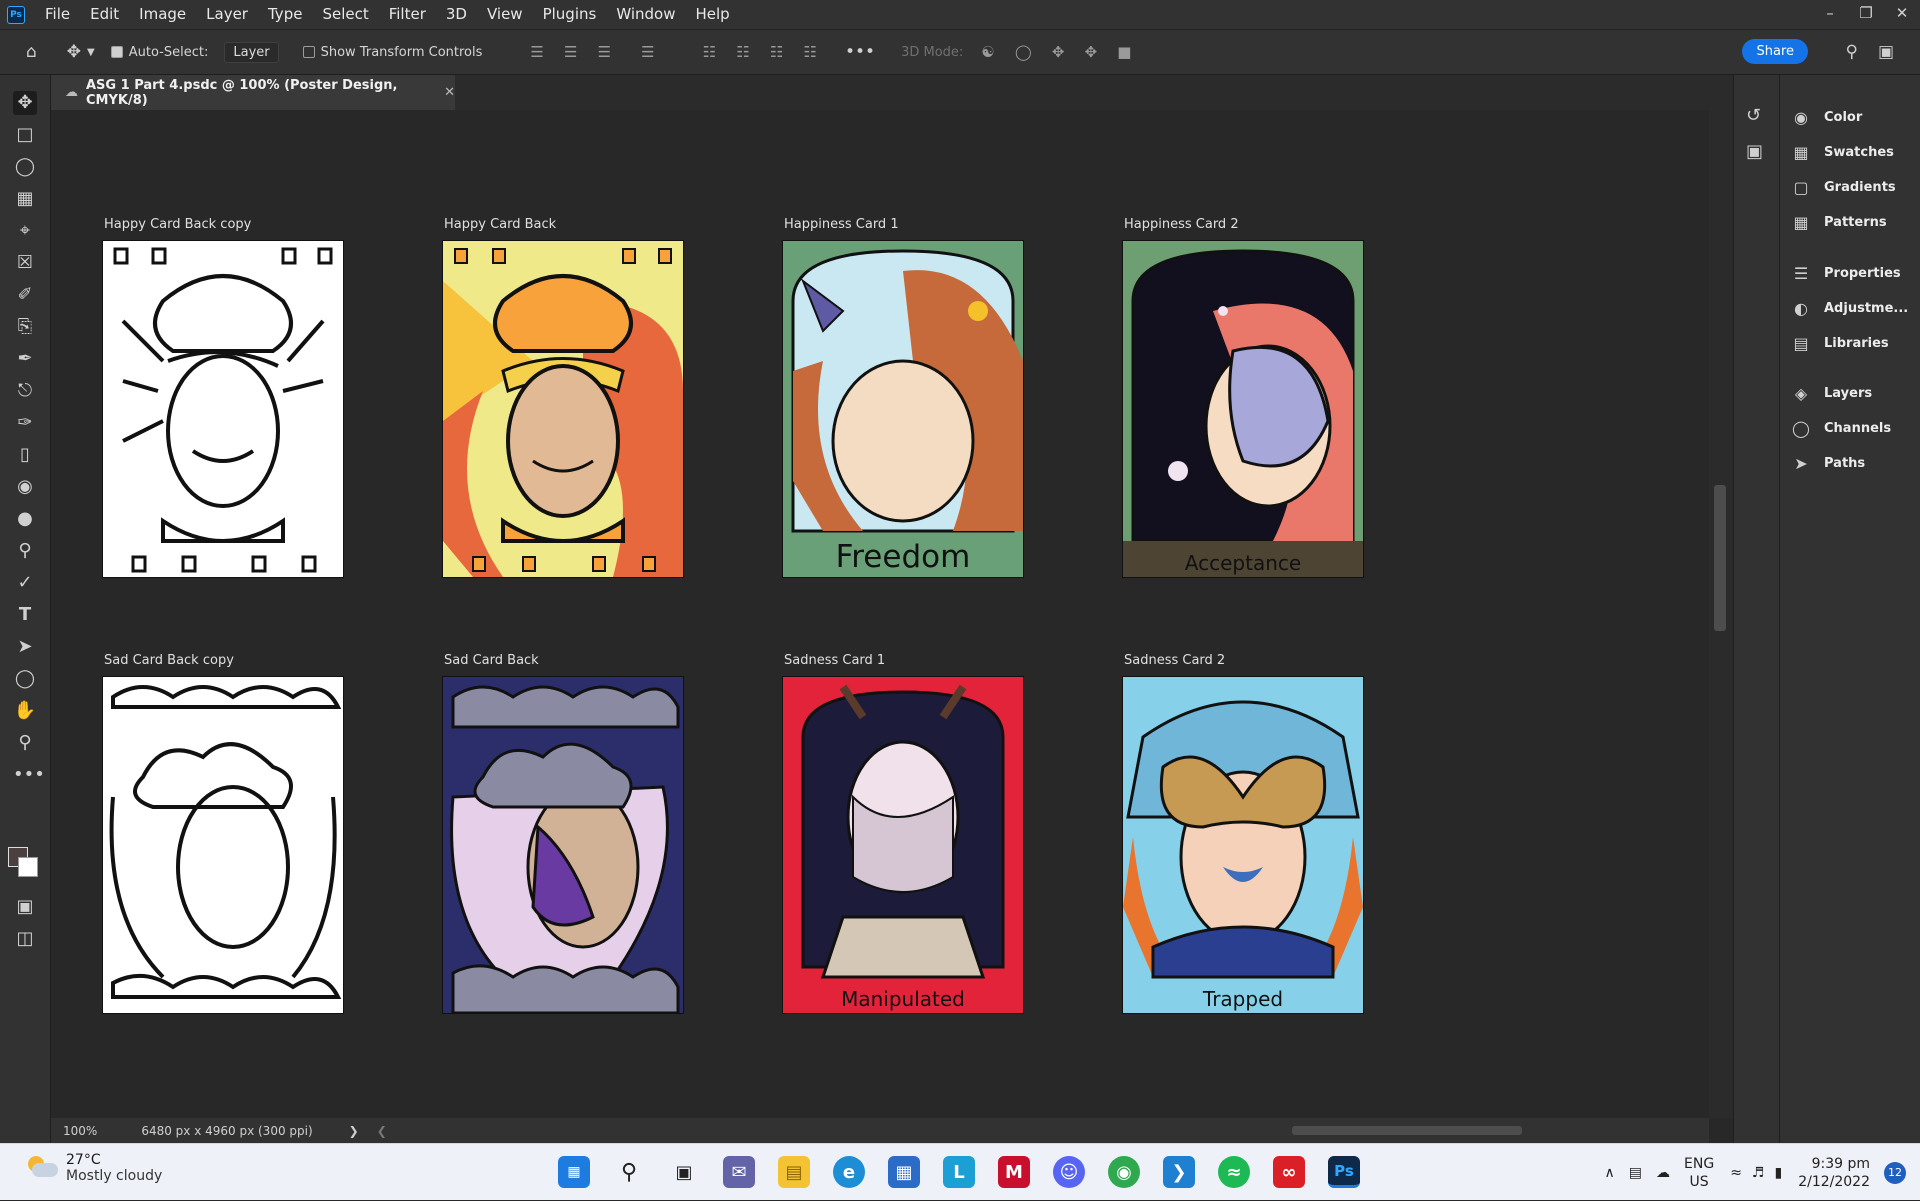 The height and width of the screenshot is (1201, 1920). Describe the element at coordinates (709, 52) in the screenshot. I see `align-top-icon: ☷` at that location.